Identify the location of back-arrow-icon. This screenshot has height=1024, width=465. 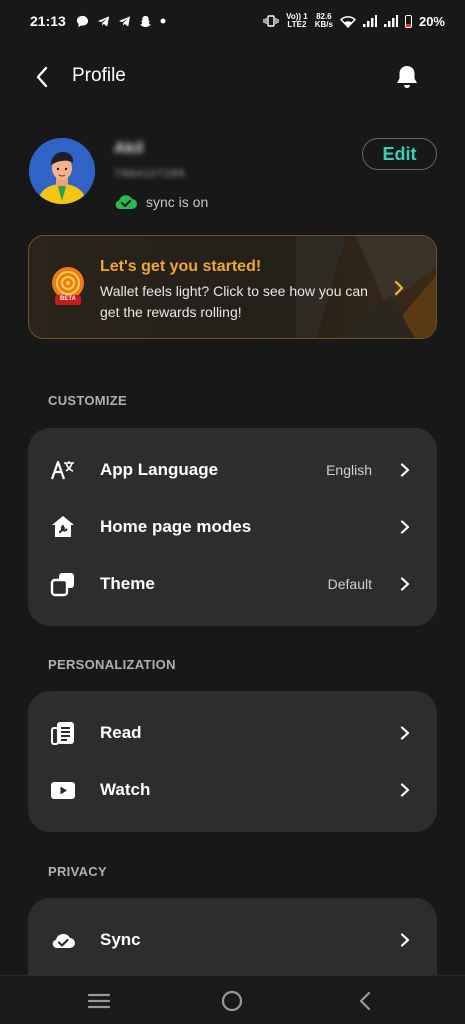
(43, 77).